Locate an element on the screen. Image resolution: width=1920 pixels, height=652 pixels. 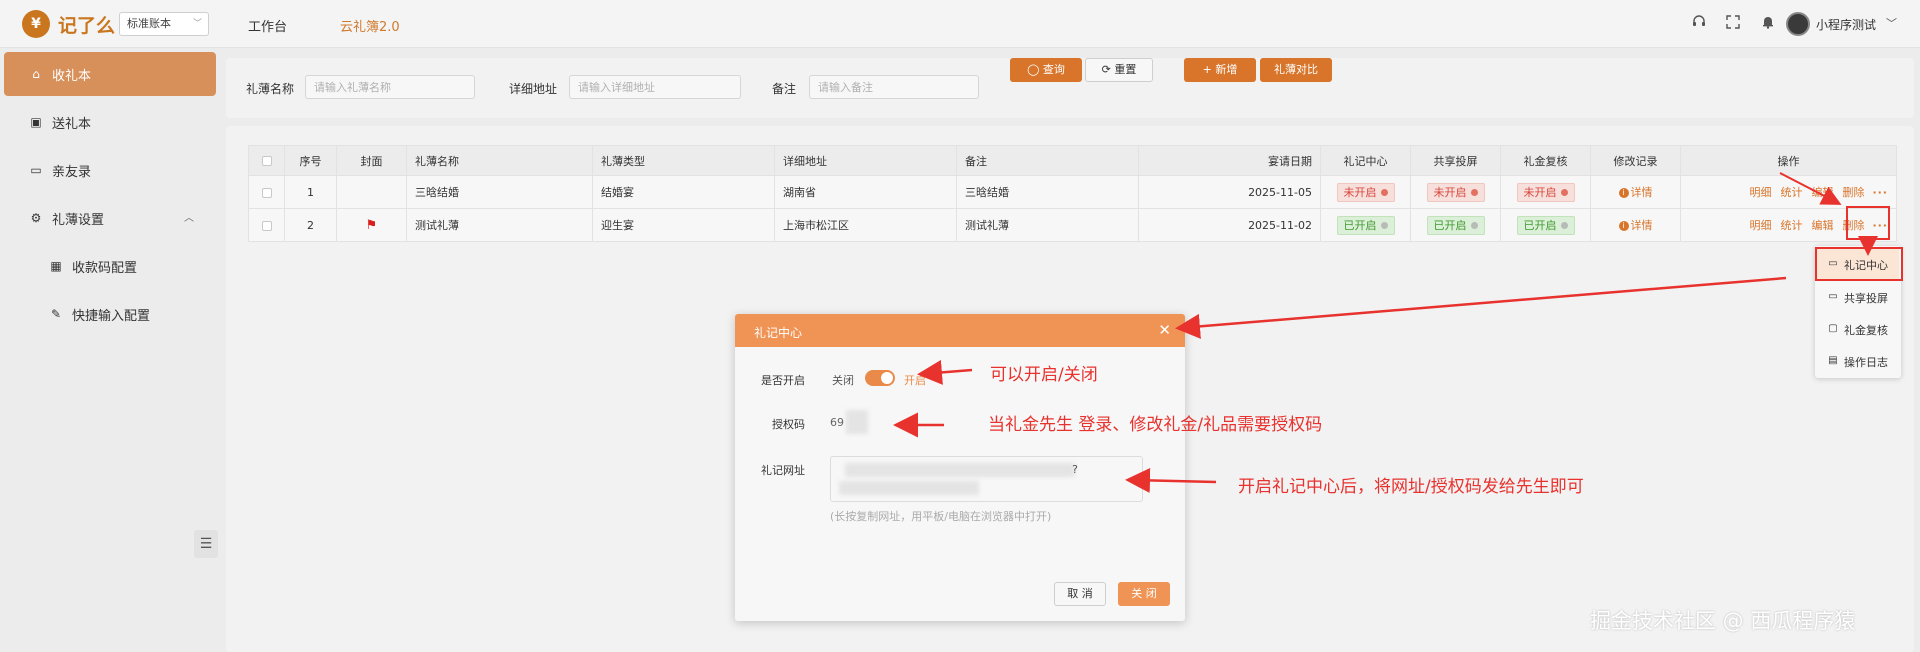
watermark: 掘金技术社区 @ 西瓜程序猿 is located at coordinates (1723, 621).